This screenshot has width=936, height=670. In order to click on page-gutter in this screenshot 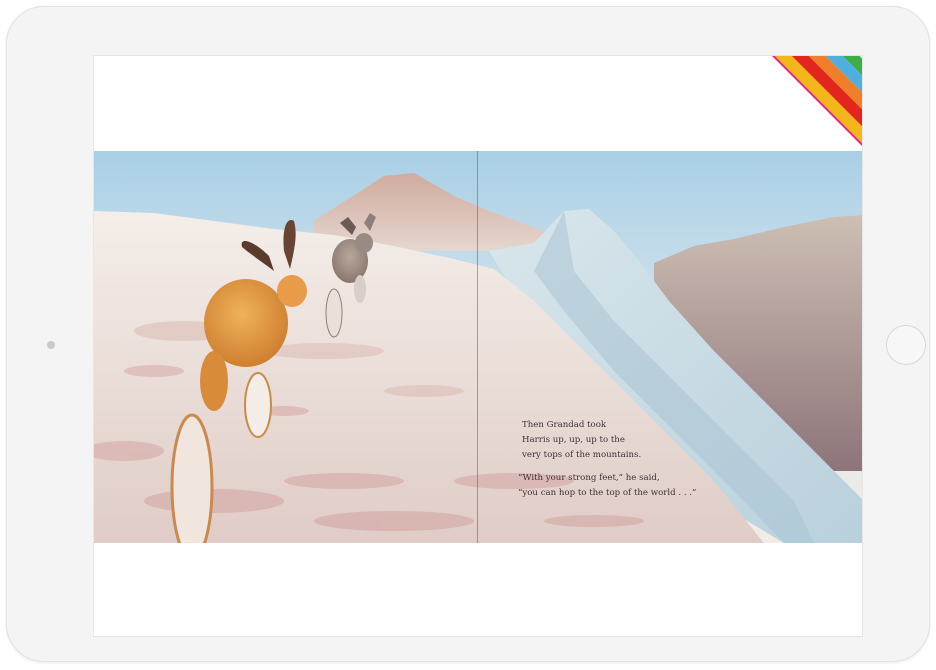, I will do `click(477, 347)`.